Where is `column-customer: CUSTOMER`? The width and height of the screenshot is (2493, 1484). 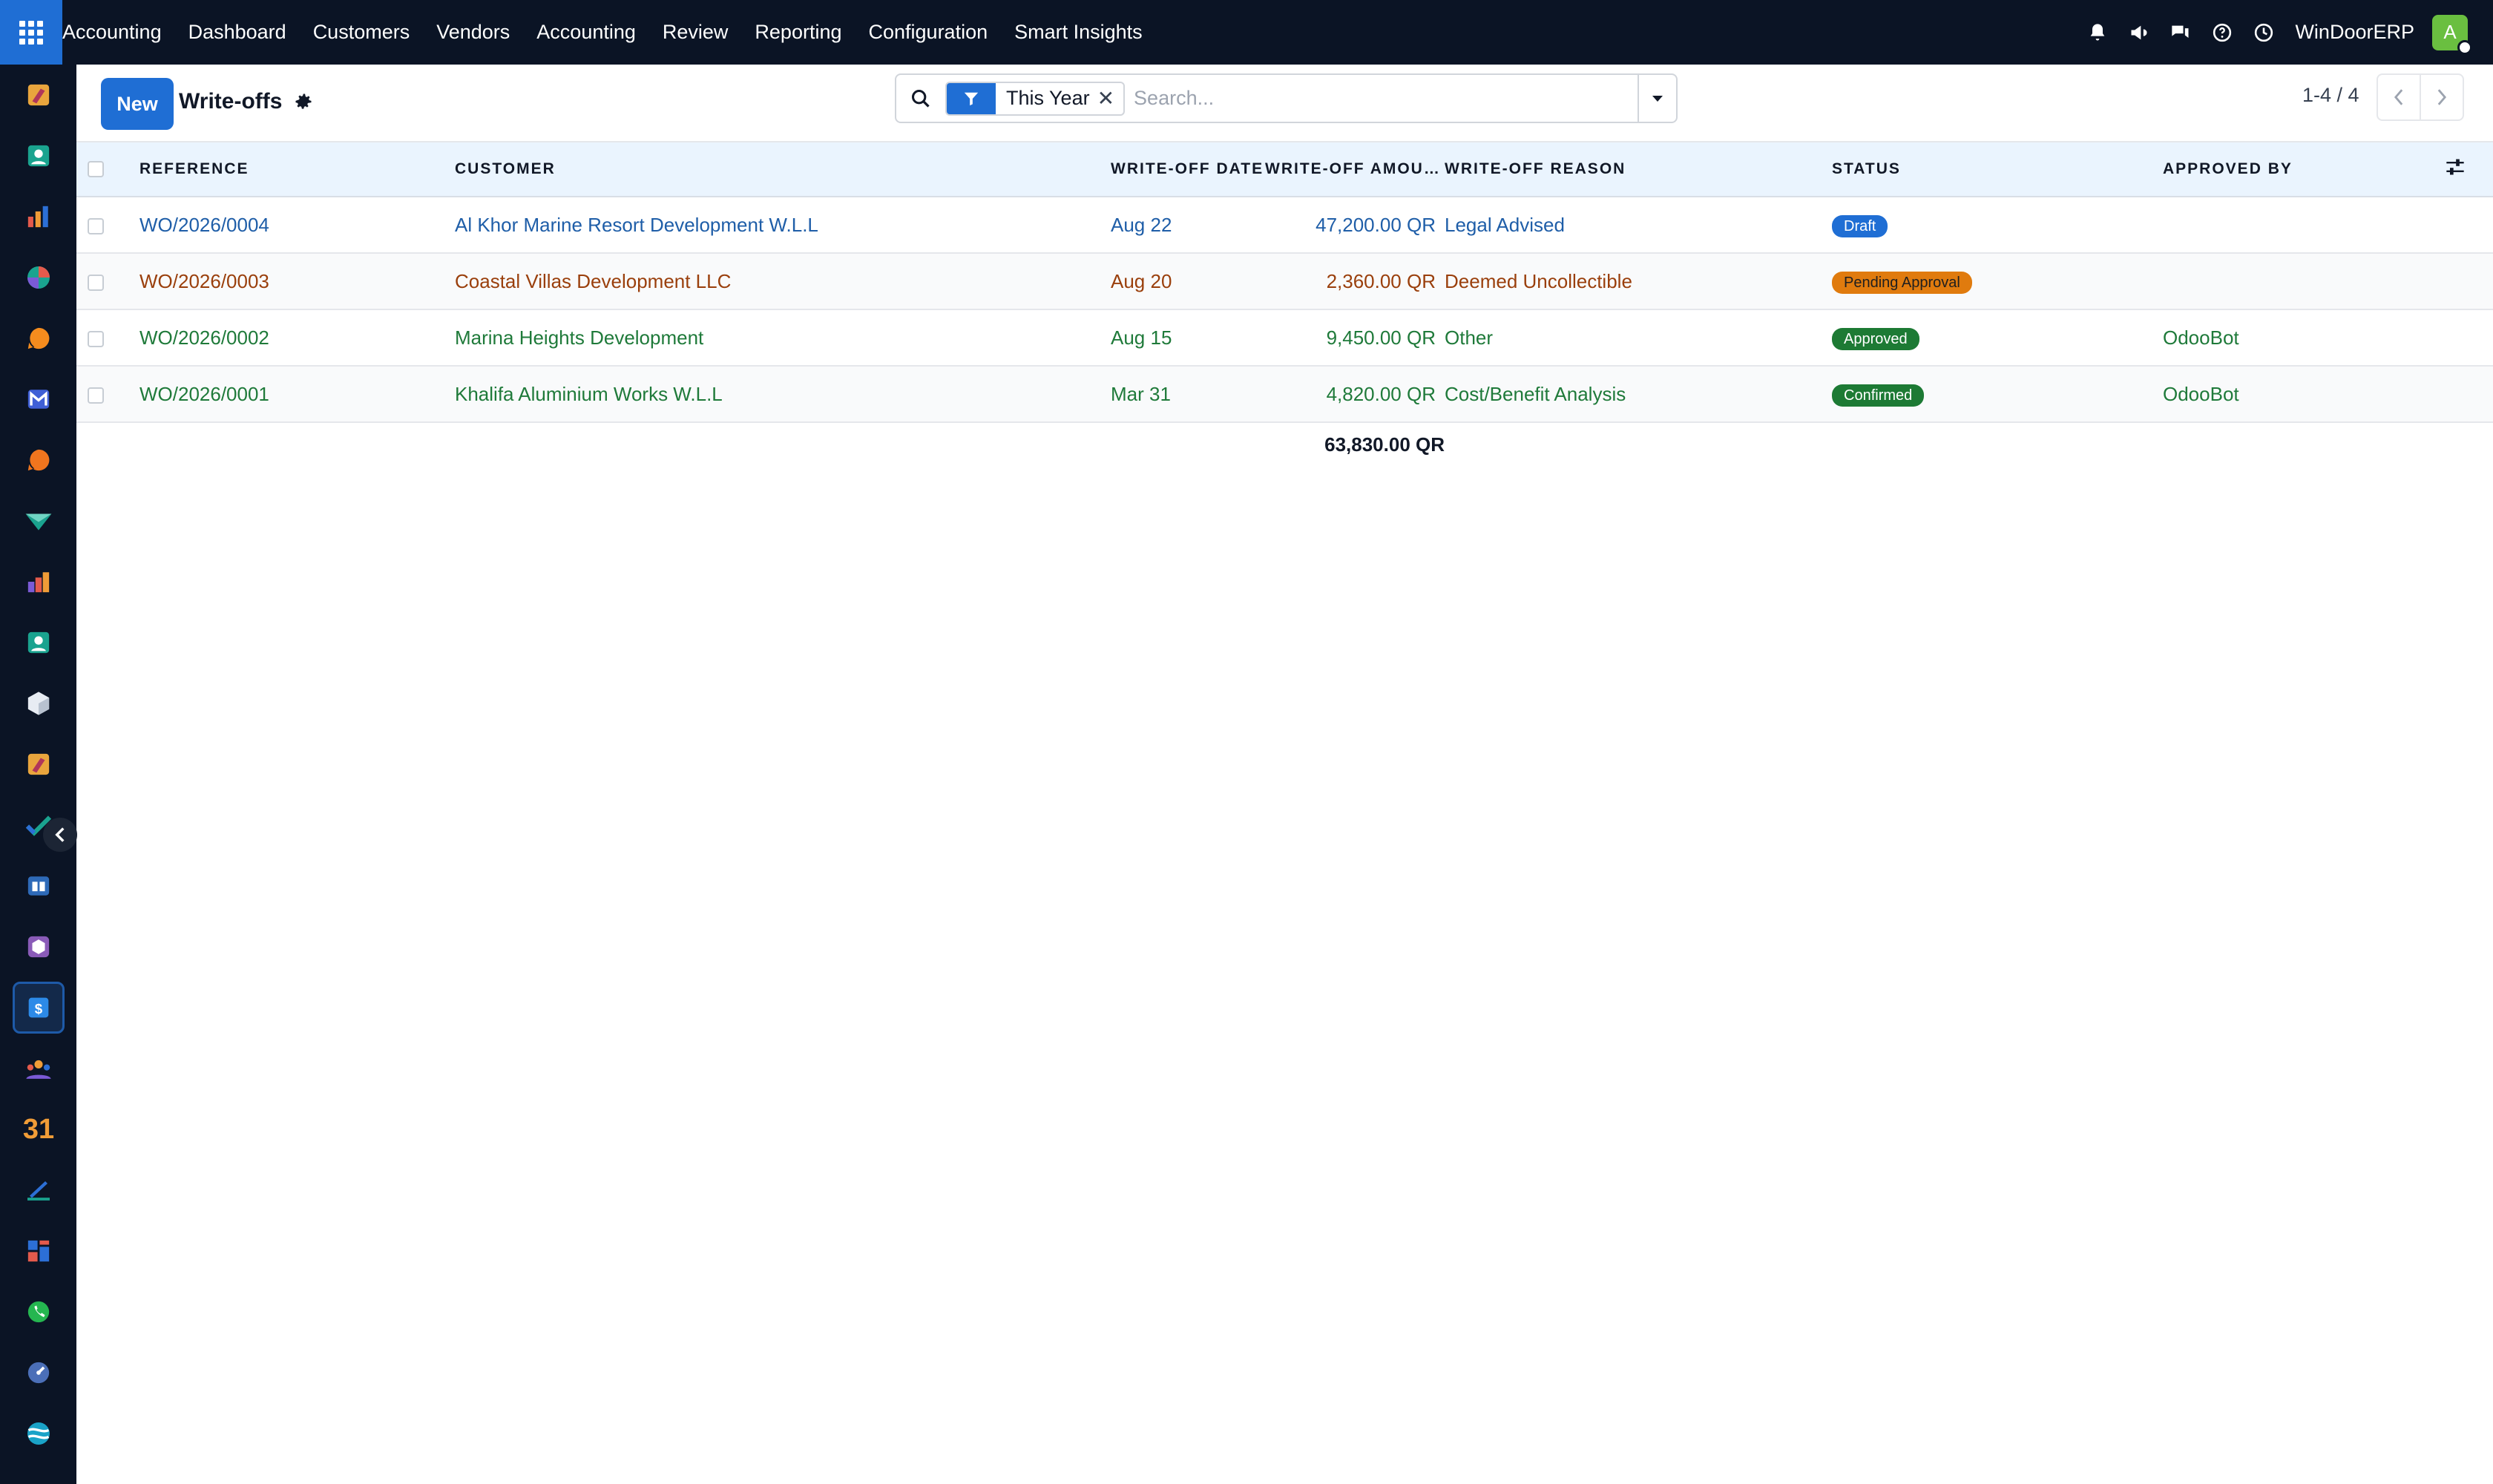
column-customer: CUSTOMER is located at coordinates (783, 169).